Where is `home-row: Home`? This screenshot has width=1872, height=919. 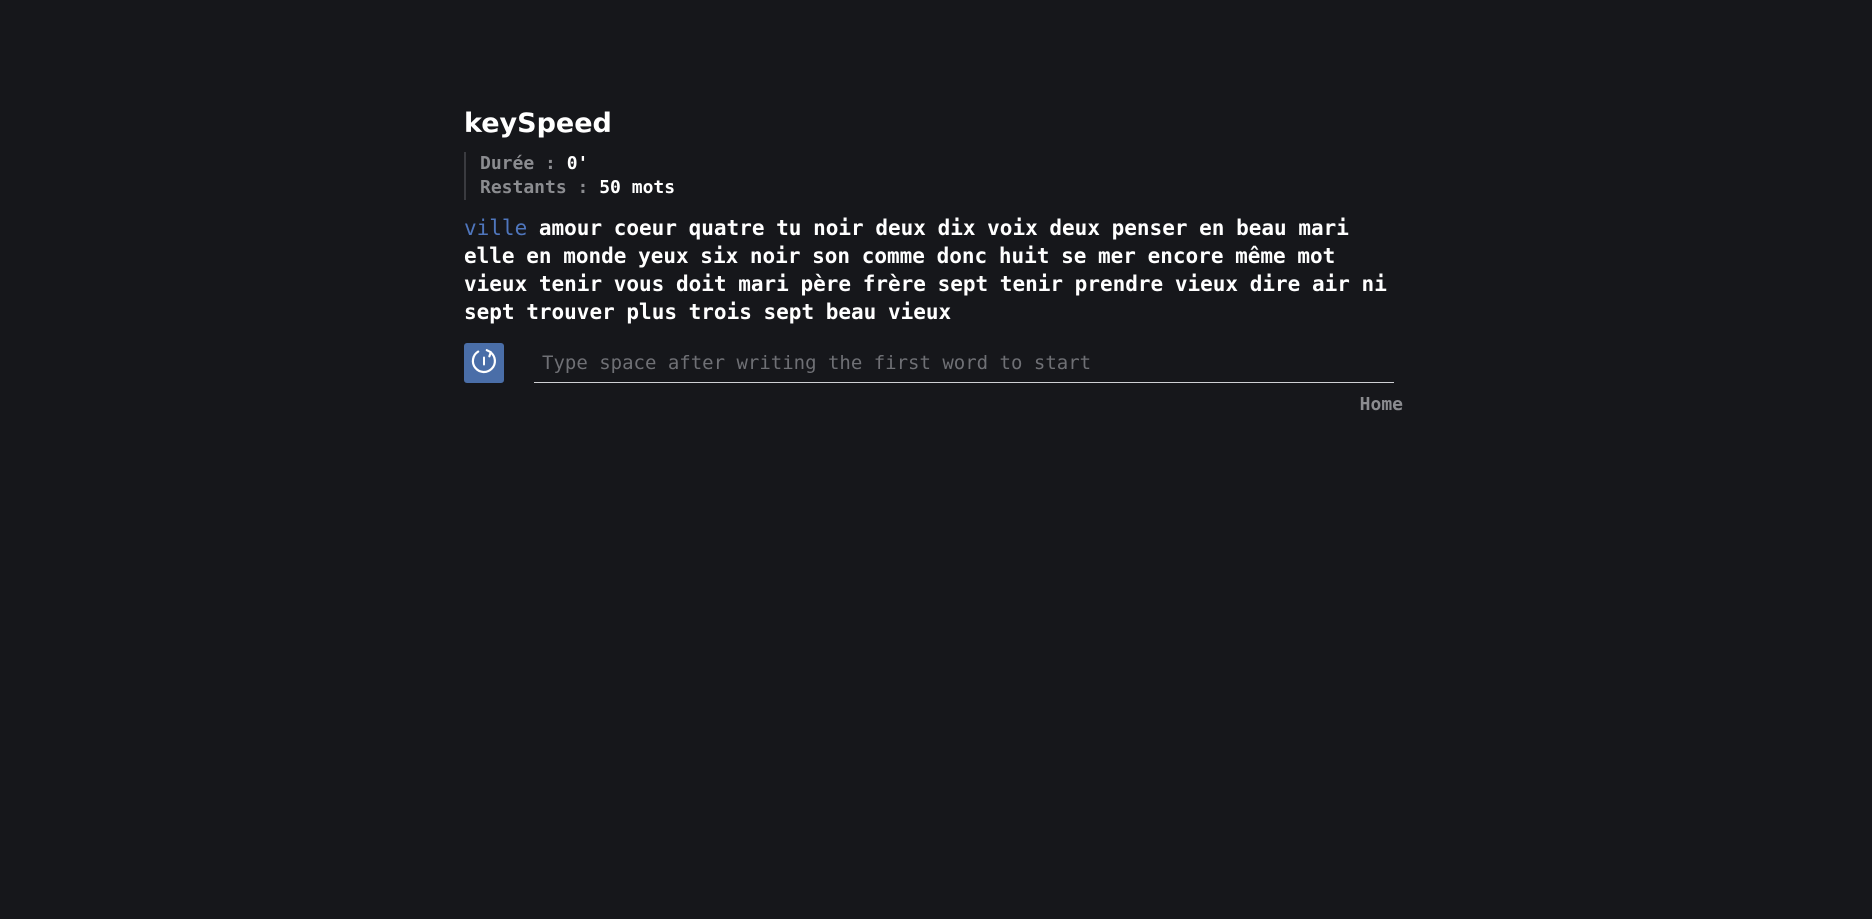 home-row: Home is located at coordinates (933, 404).